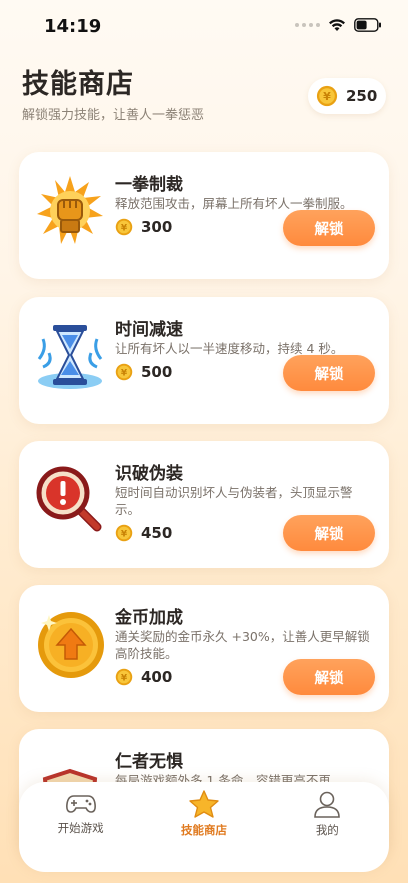 The height and width of the screenshot is (883, 408). What do you see at coordinates (70, 356) in the screenshot?
I see `hourglass-icon` at bounding box center [70, 356].